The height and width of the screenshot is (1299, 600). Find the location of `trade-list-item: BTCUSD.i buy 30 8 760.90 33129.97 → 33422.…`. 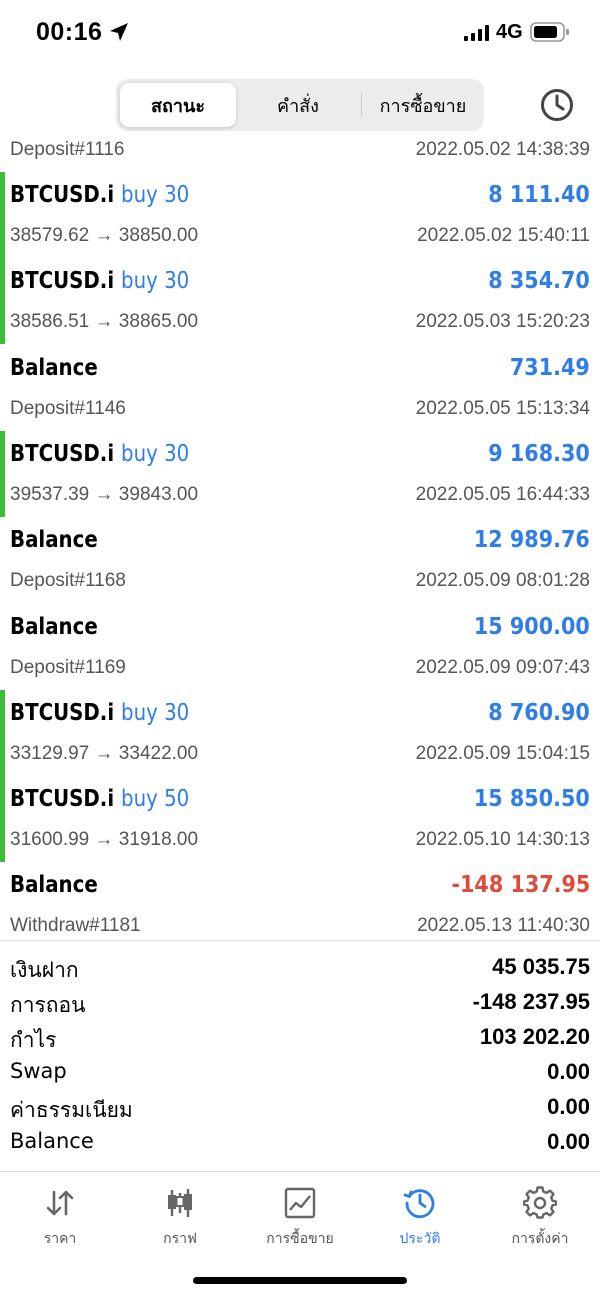

trade-list-item: BTCUSD.i buy 30 8 760.90 33129.97 → 33422.… is located at coordinates (300, 732).